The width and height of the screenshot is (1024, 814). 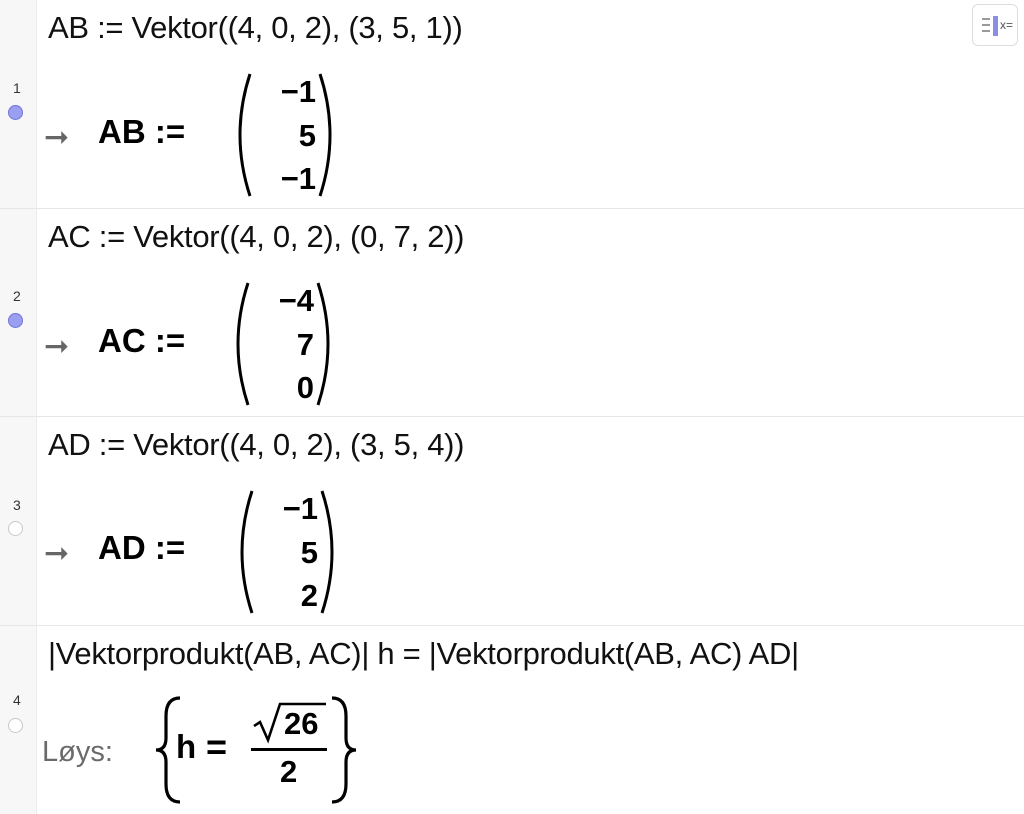 What do you see at coordinates (142, 131) in the screenshot?
I see `output-label: AB :=` at bounding box center [142, 131].